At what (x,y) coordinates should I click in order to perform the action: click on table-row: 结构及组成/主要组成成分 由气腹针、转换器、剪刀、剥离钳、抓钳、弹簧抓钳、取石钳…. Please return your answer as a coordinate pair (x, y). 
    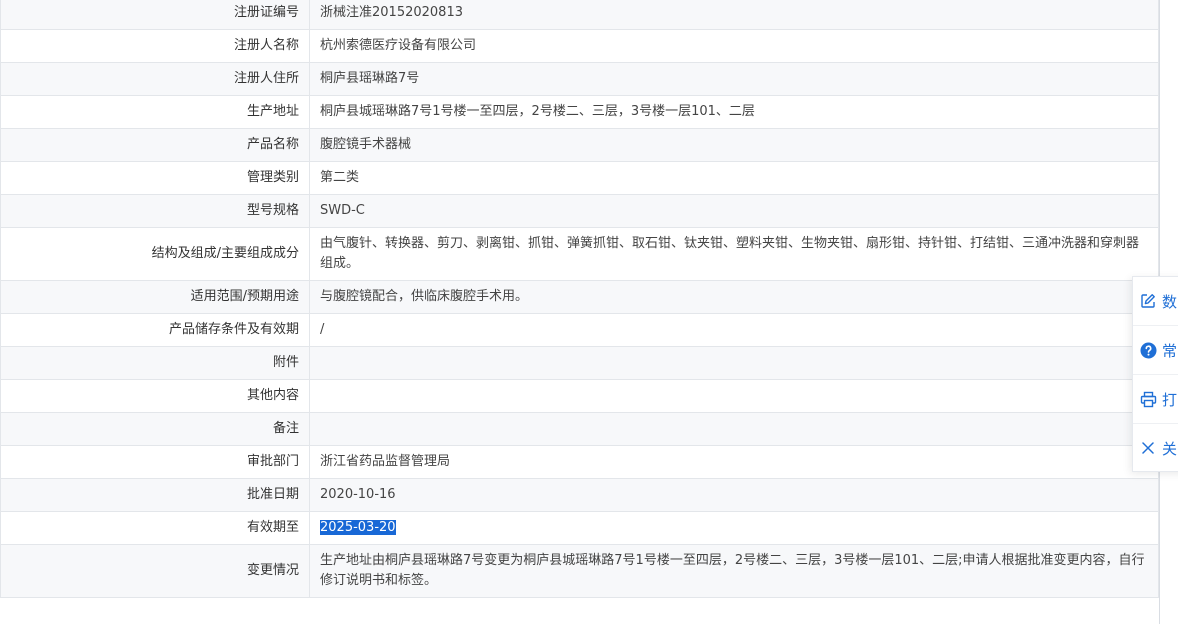
    Looking at the image, I should click on (579, 254).